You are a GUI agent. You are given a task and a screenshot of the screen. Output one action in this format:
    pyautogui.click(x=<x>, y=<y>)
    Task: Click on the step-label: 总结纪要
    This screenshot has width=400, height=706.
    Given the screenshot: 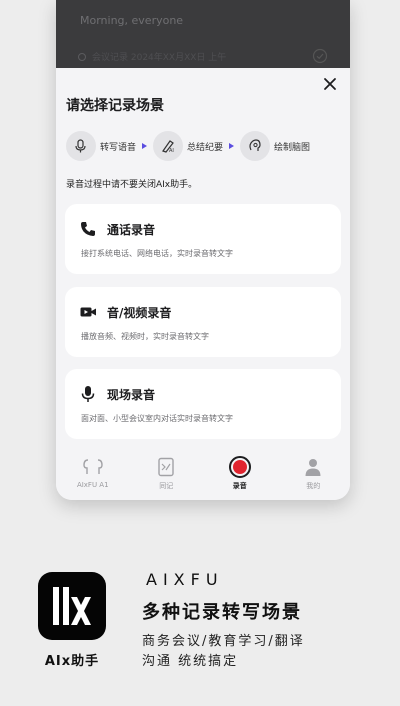 What is the action you would take?
    pyautogui.click(x=205, y=147)
    